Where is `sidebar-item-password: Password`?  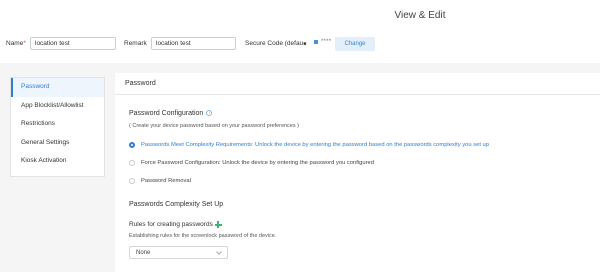 sidebar-item-password: Password is located at coordinates (57, 87).